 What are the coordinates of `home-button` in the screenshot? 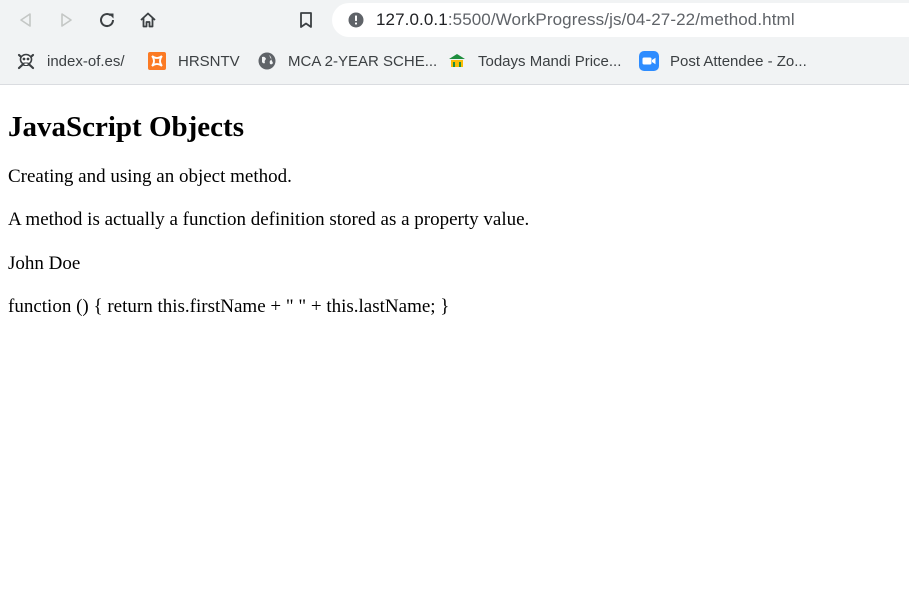 It's located at (148, 20).